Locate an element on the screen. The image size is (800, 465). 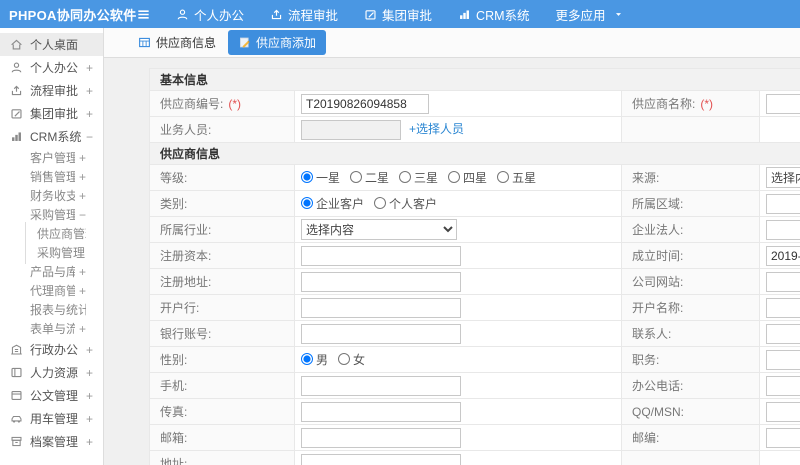
form-row: 性别: 男女职务: is located at coordinates (474, 359).